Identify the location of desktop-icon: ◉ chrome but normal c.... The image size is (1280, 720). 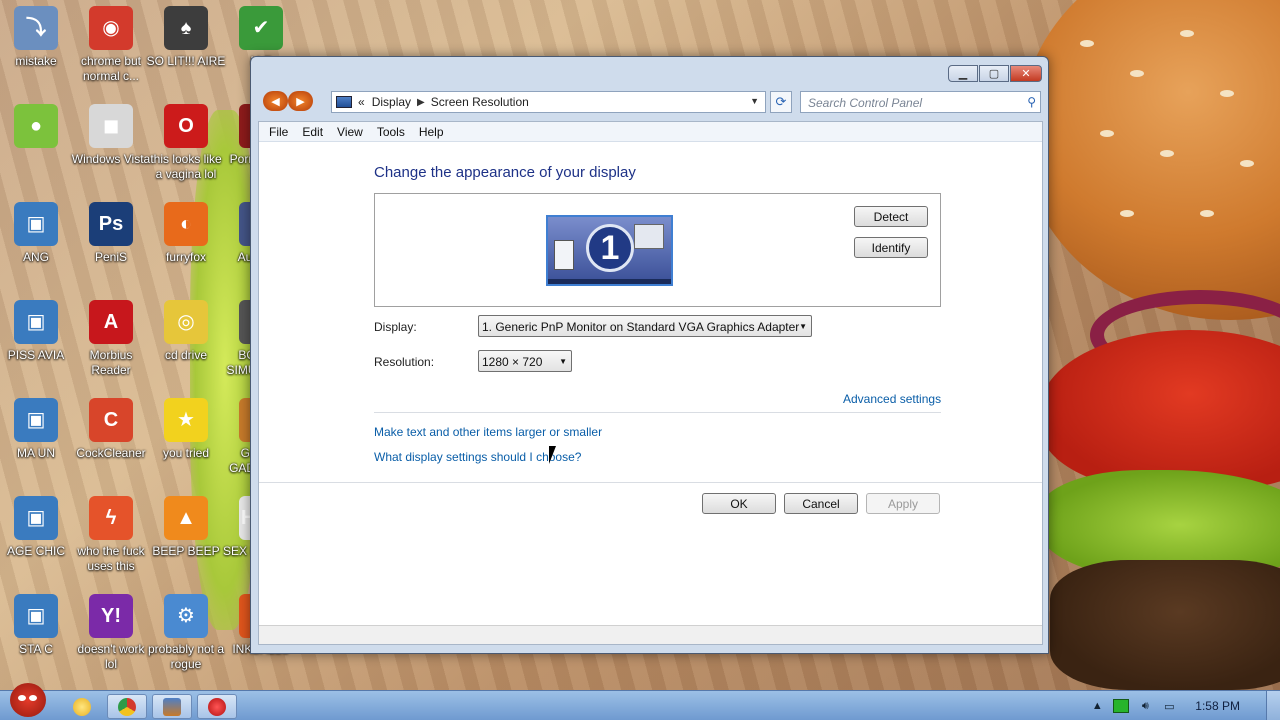
(111, 45).